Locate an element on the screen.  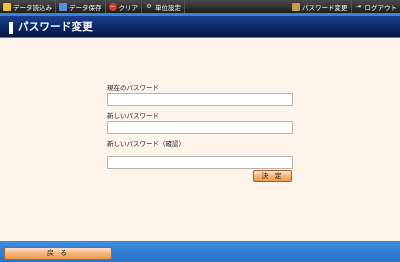
confirm-password-label: 新しいパスワード（確認） is located at coordinates (146, 144).